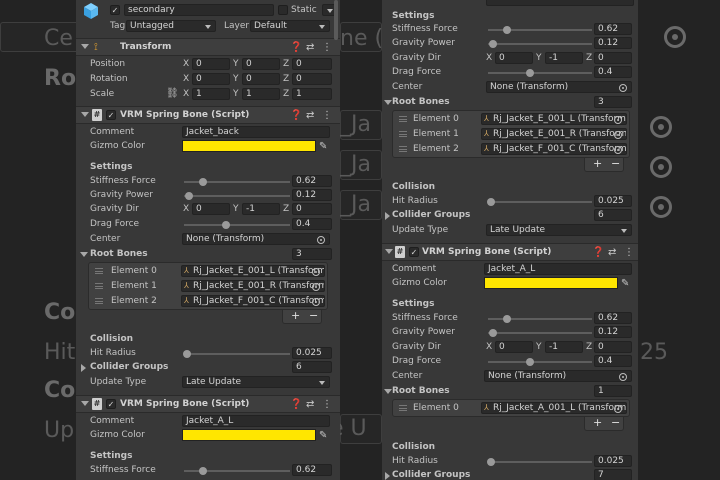 This screenshot has height=480, width=720. Describe the element at coordinates (253, 271) in the screenshot. I see `element-object-field: ⅄ Rj_Jacket_E_001_L (Transform)` at that location.